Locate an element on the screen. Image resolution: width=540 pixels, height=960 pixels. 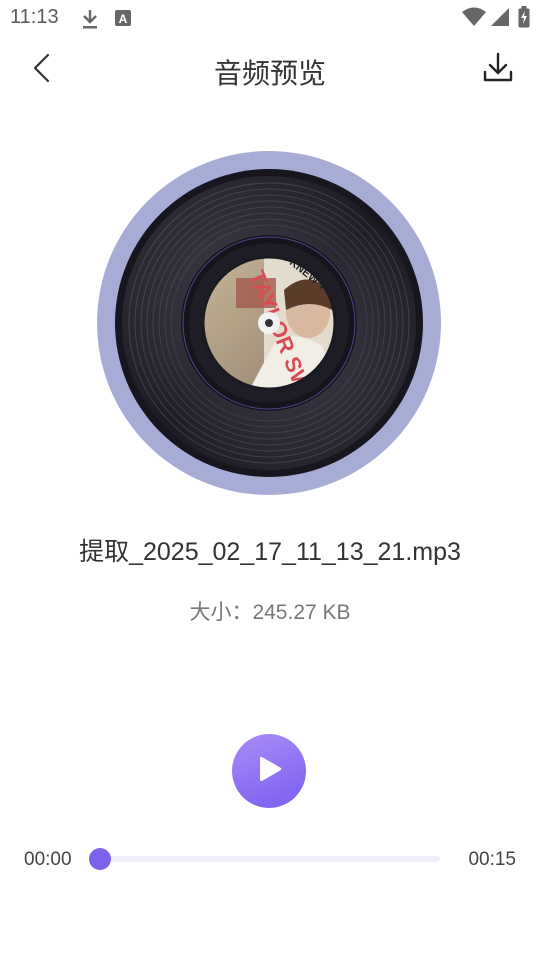
file-name: 提取_2025_02_17_11_13_21.mp3 is located at coordinates (270, 552).